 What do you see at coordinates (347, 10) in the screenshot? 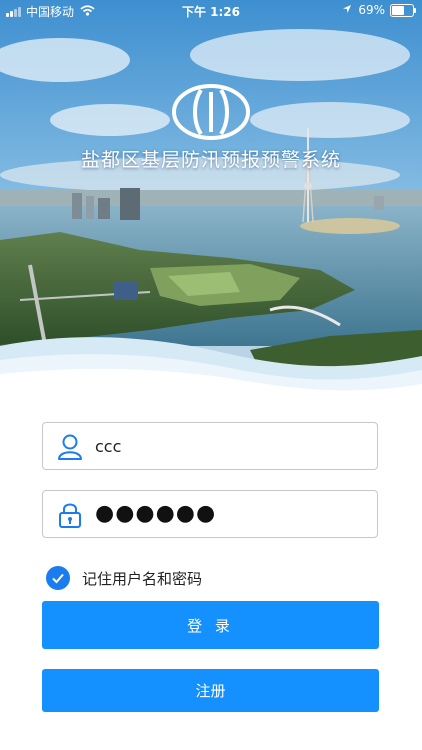
I see `location-arrow-icon` at bounding box center [347, 10].